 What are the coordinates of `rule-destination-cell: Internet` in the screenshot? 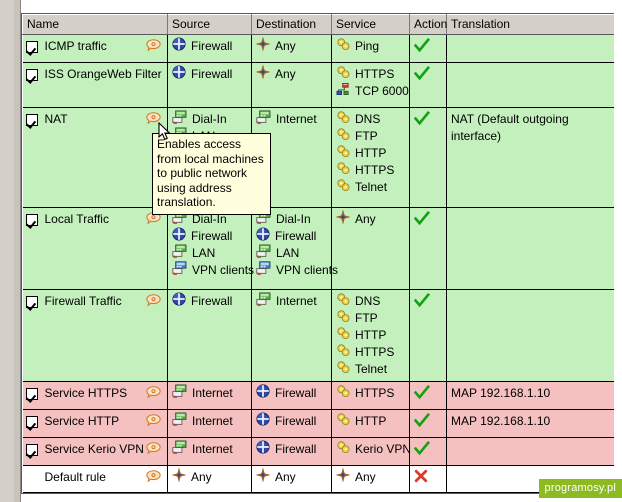 It's located at (291, 335).